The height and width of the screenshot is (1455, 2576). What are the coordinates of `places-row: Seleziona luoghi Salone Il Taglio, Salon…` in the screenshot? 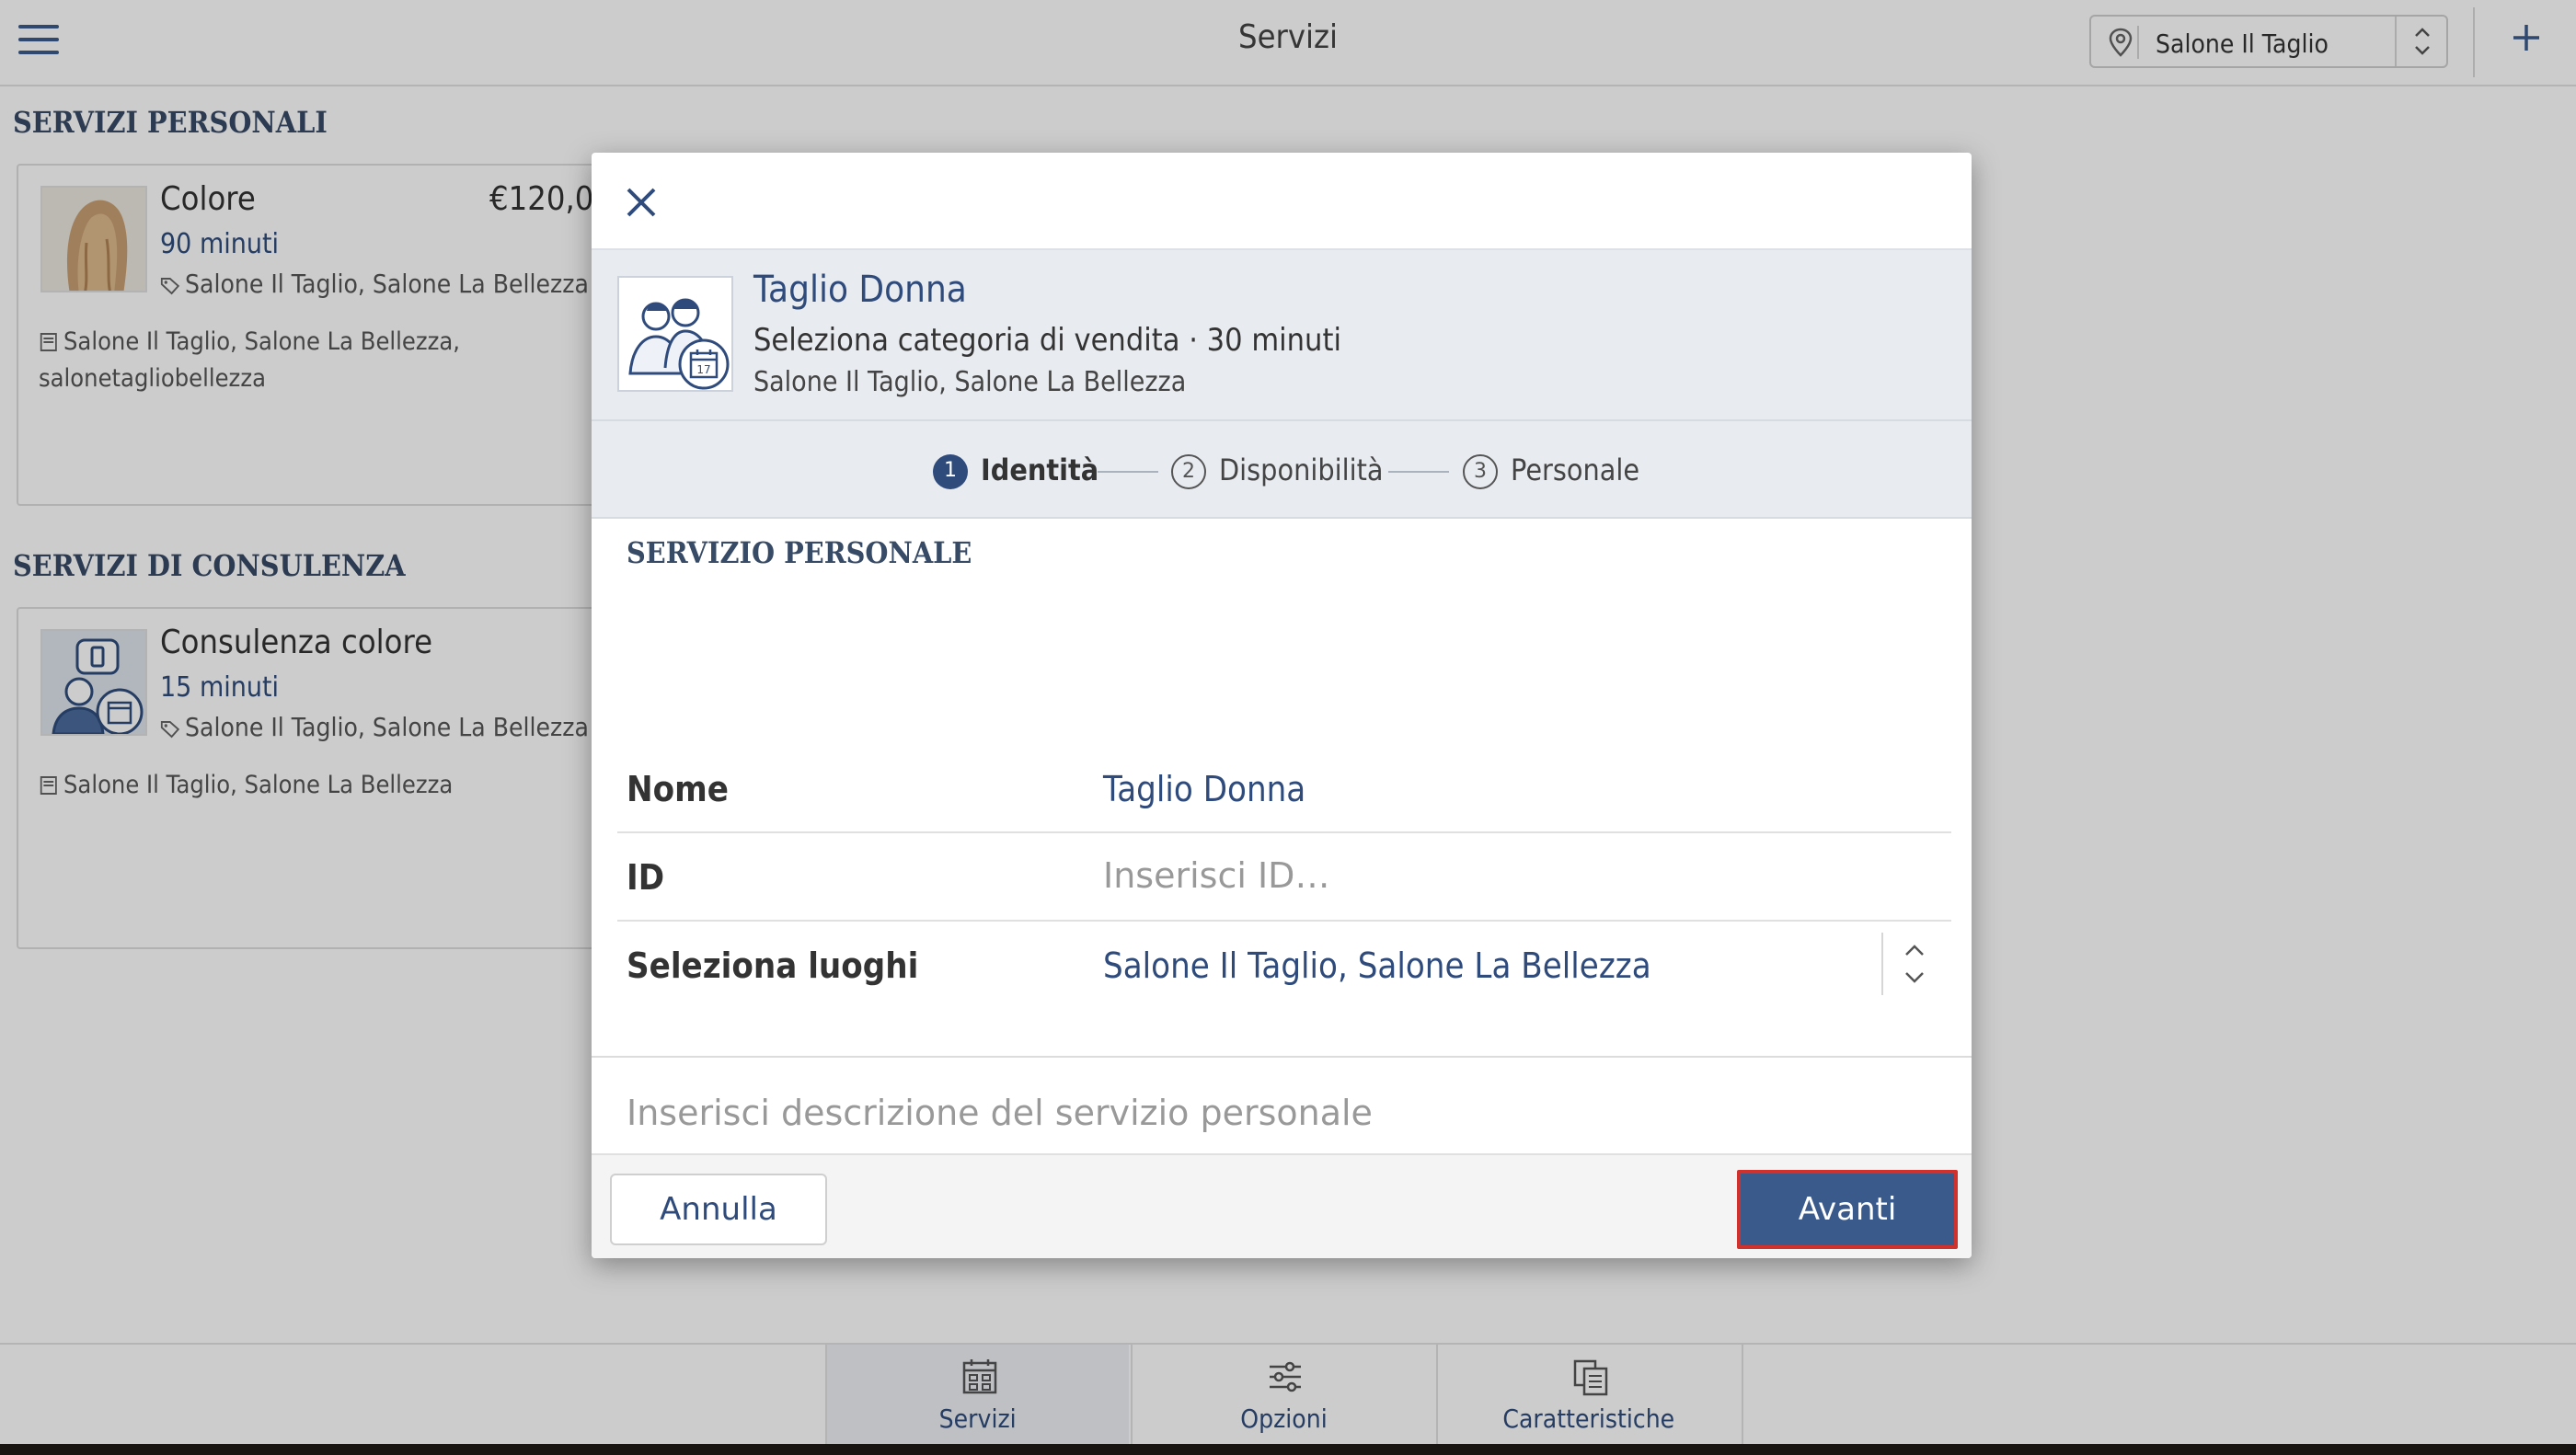 It's located at (1284, 966).